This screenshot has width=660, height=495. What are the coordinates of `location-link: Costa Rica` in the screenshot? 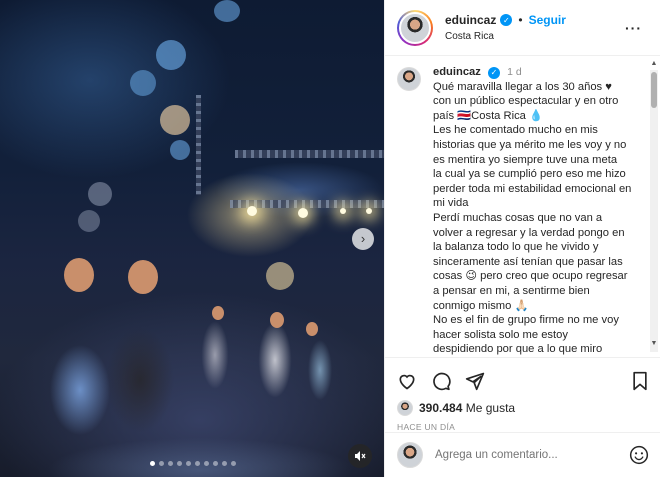 It's located at (505, 36).